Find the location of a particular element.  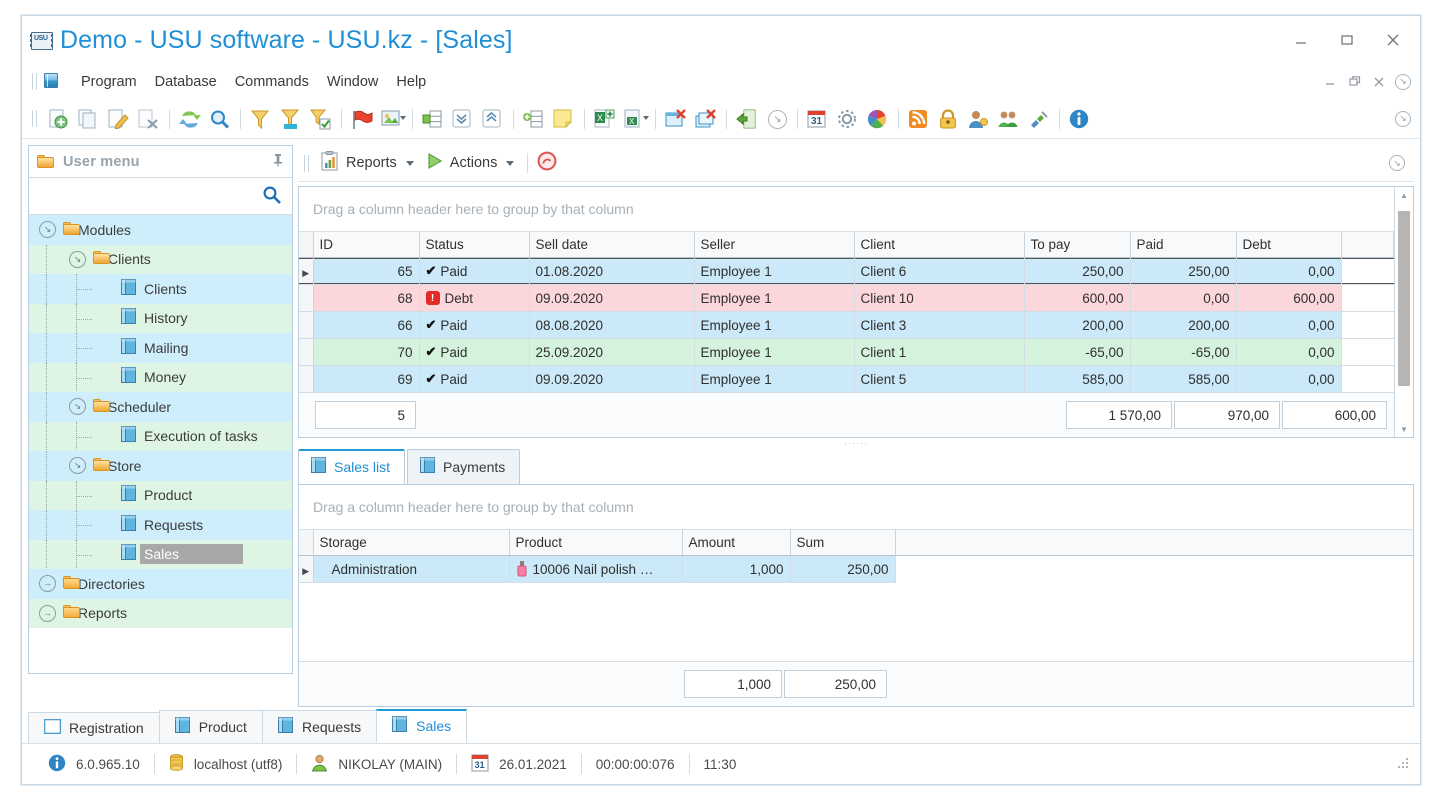

filter-apply-icon is located at coordinates (321, 119).